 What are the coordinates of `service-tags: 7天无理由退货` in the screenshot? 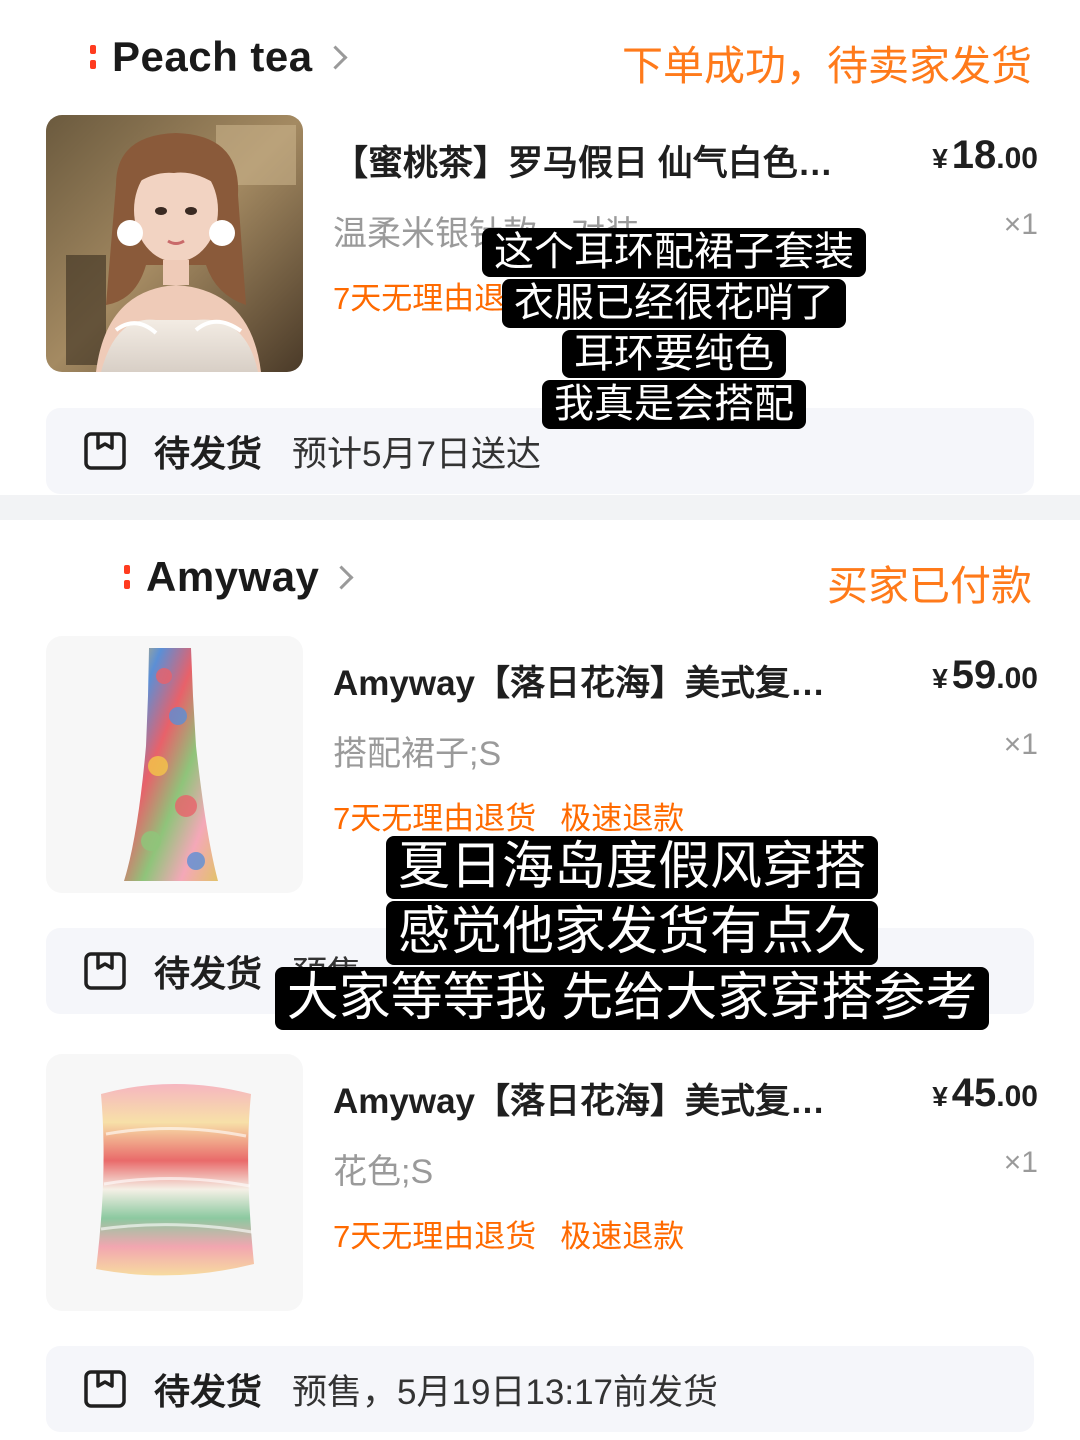 It's located at (434, 295).